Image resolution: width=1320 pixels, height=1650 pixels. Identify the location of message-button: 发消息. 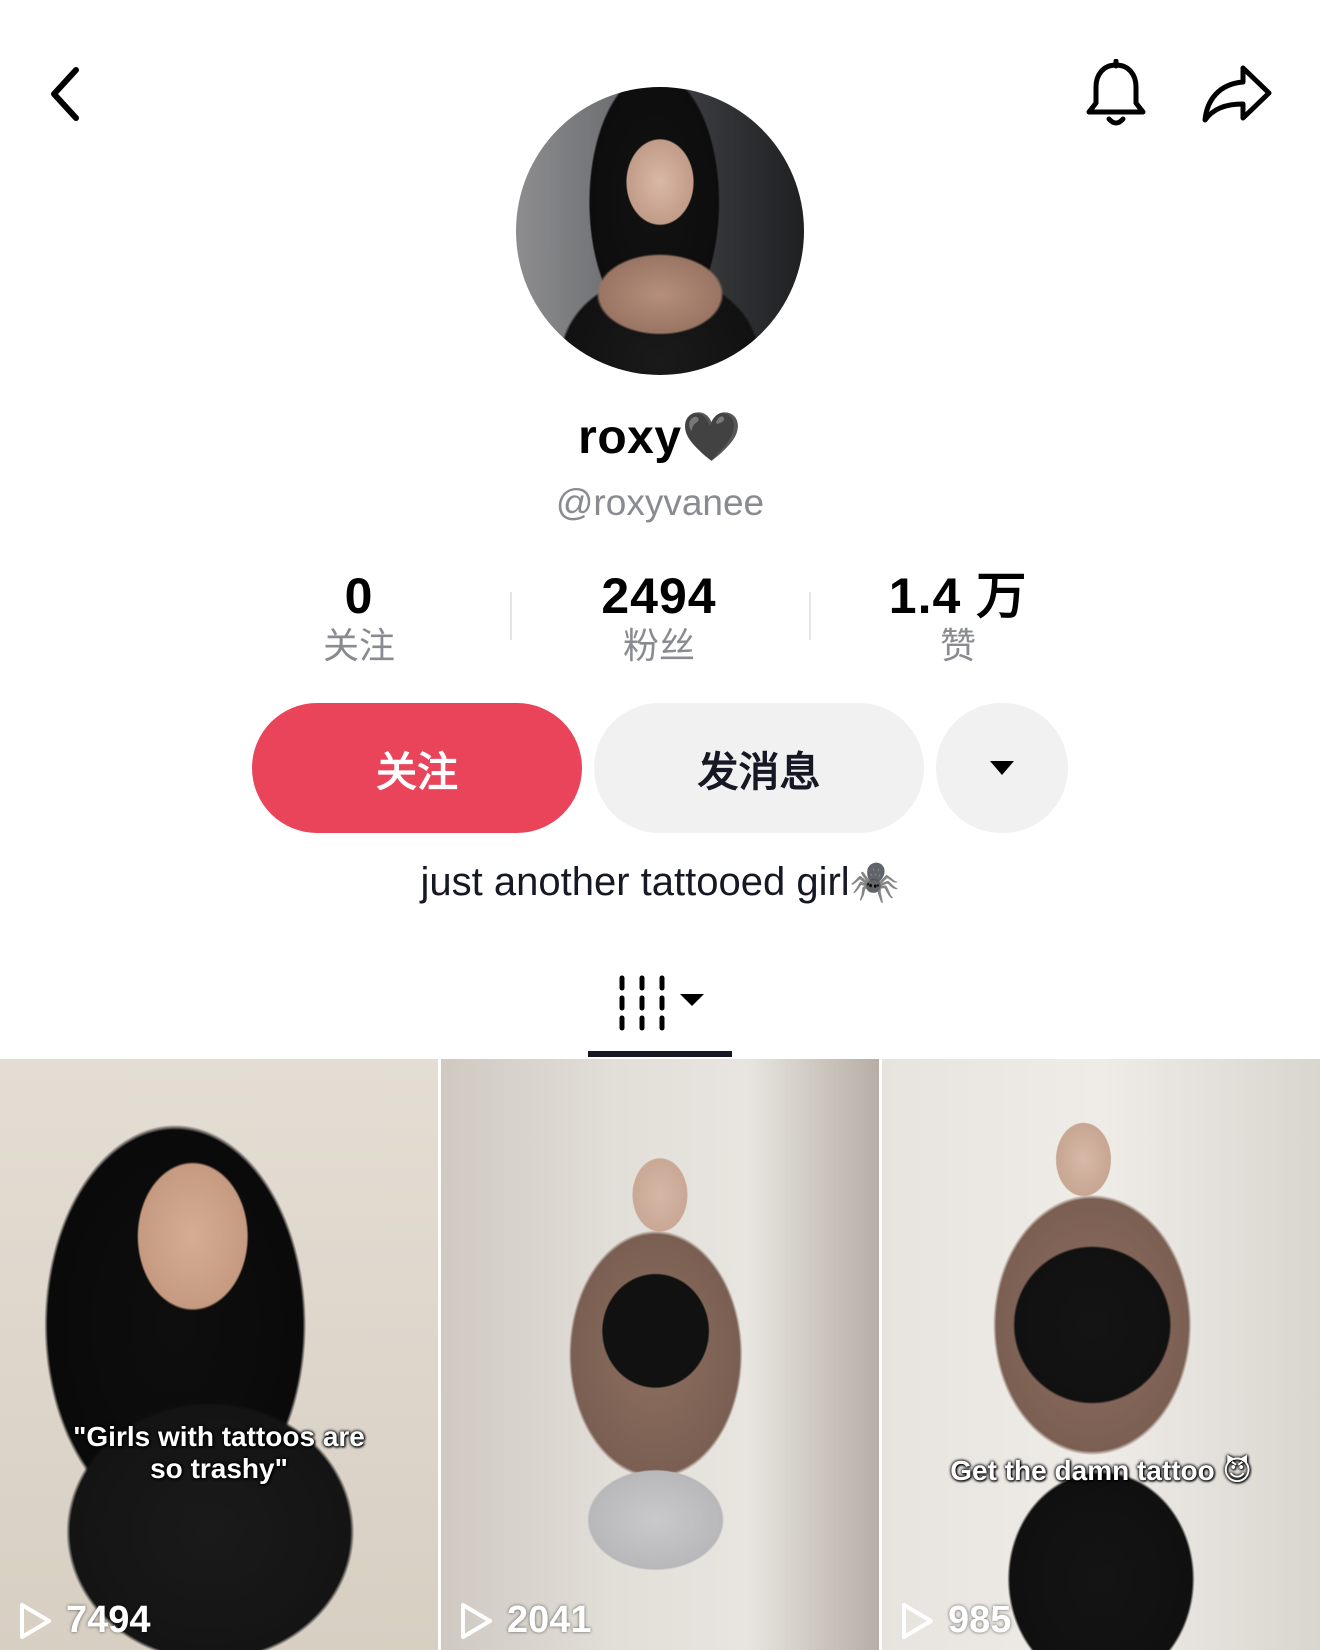
(759, 768).